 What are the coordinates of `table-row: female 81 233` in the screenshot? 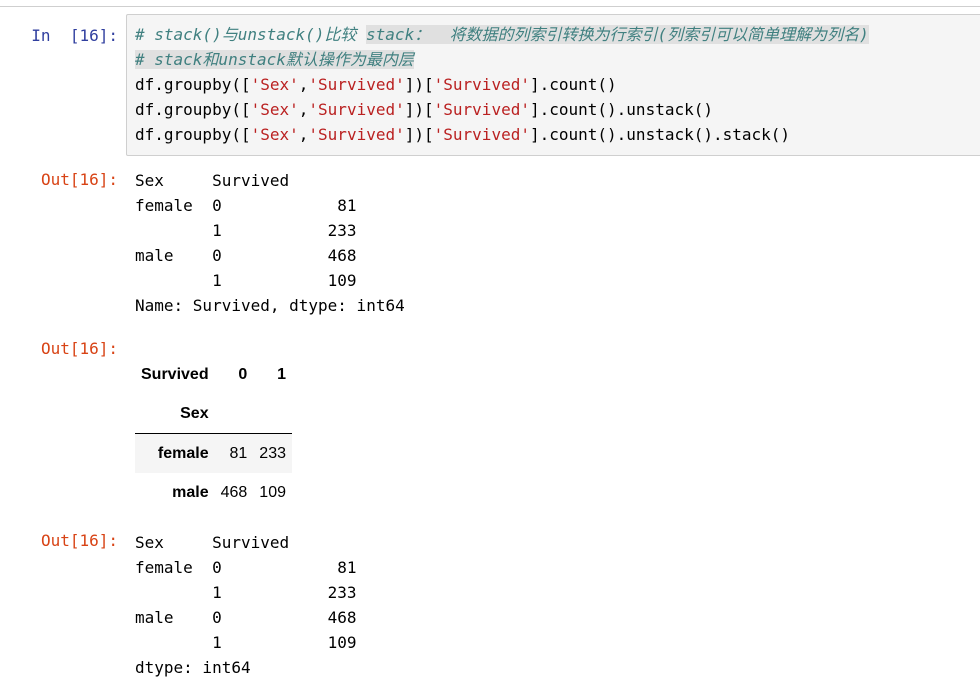 It's located at (213, 453).